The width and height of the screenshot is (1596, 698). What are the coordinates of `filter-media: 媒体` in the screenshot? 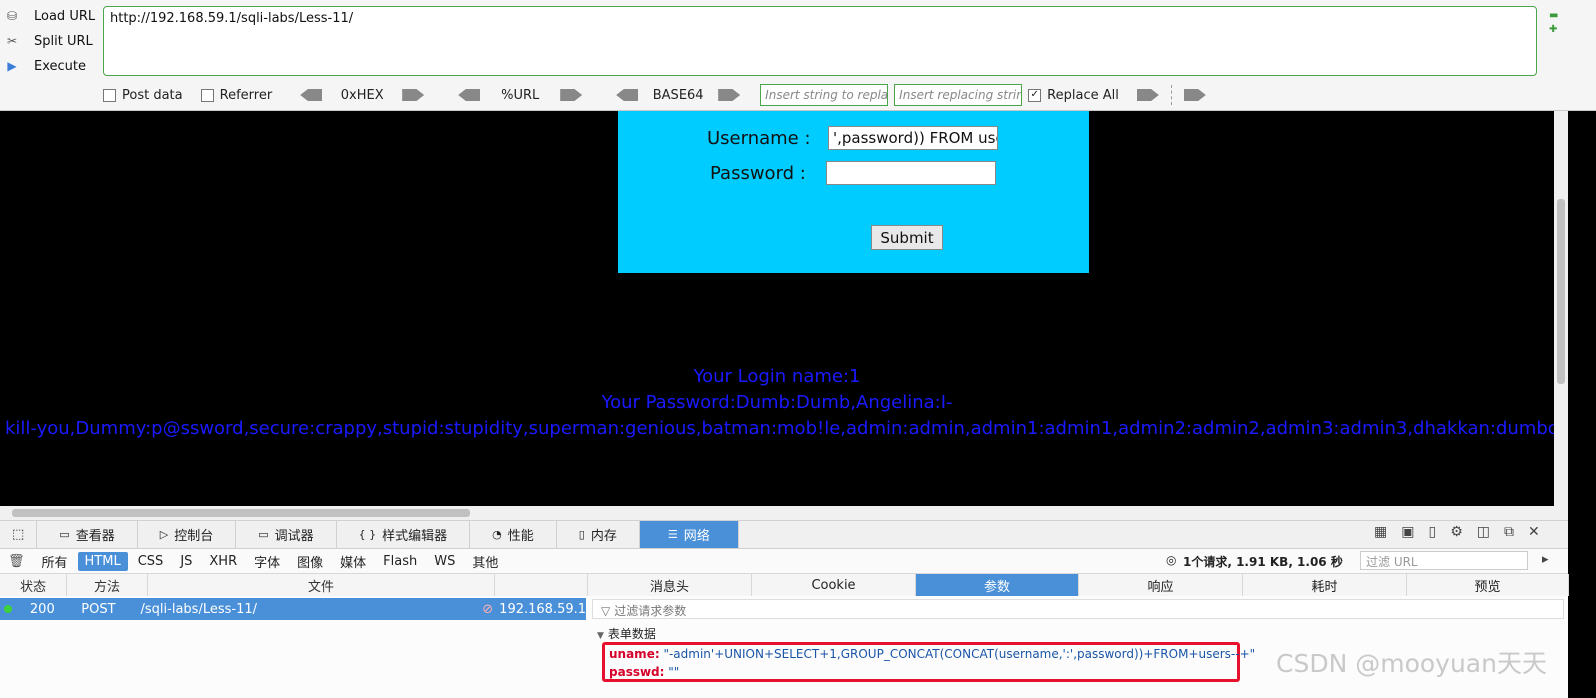 It's located at (353, 561).